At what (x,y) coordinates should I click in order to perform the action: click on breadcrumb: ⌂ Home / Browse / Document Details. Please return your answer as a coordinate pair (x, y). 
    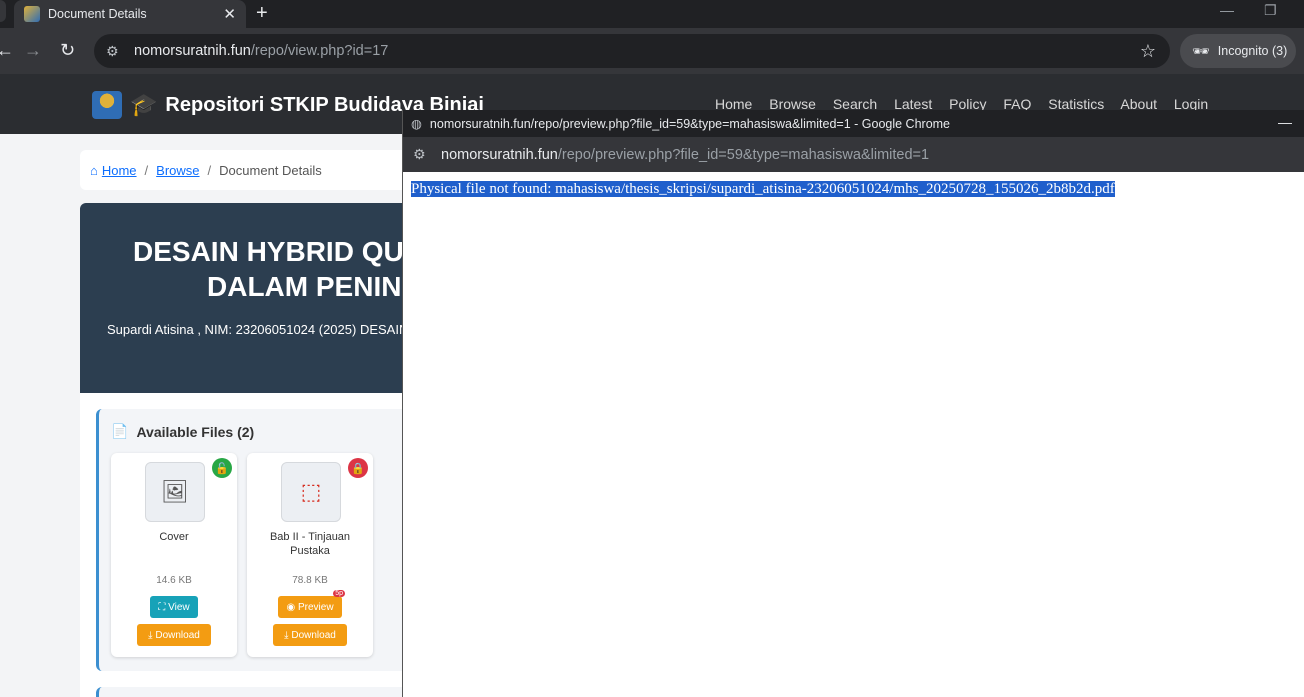
    Looking at the image, I should click on (260, 170).